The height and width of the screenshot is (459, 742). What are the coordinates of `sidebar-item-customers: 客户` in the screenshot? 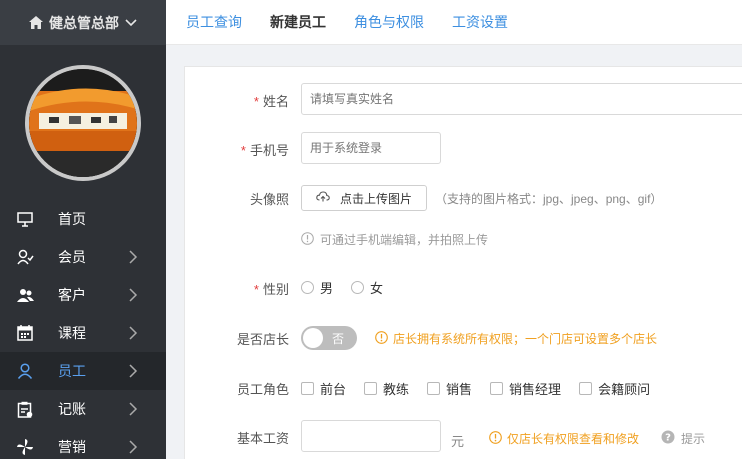 It's located at (83, 295).